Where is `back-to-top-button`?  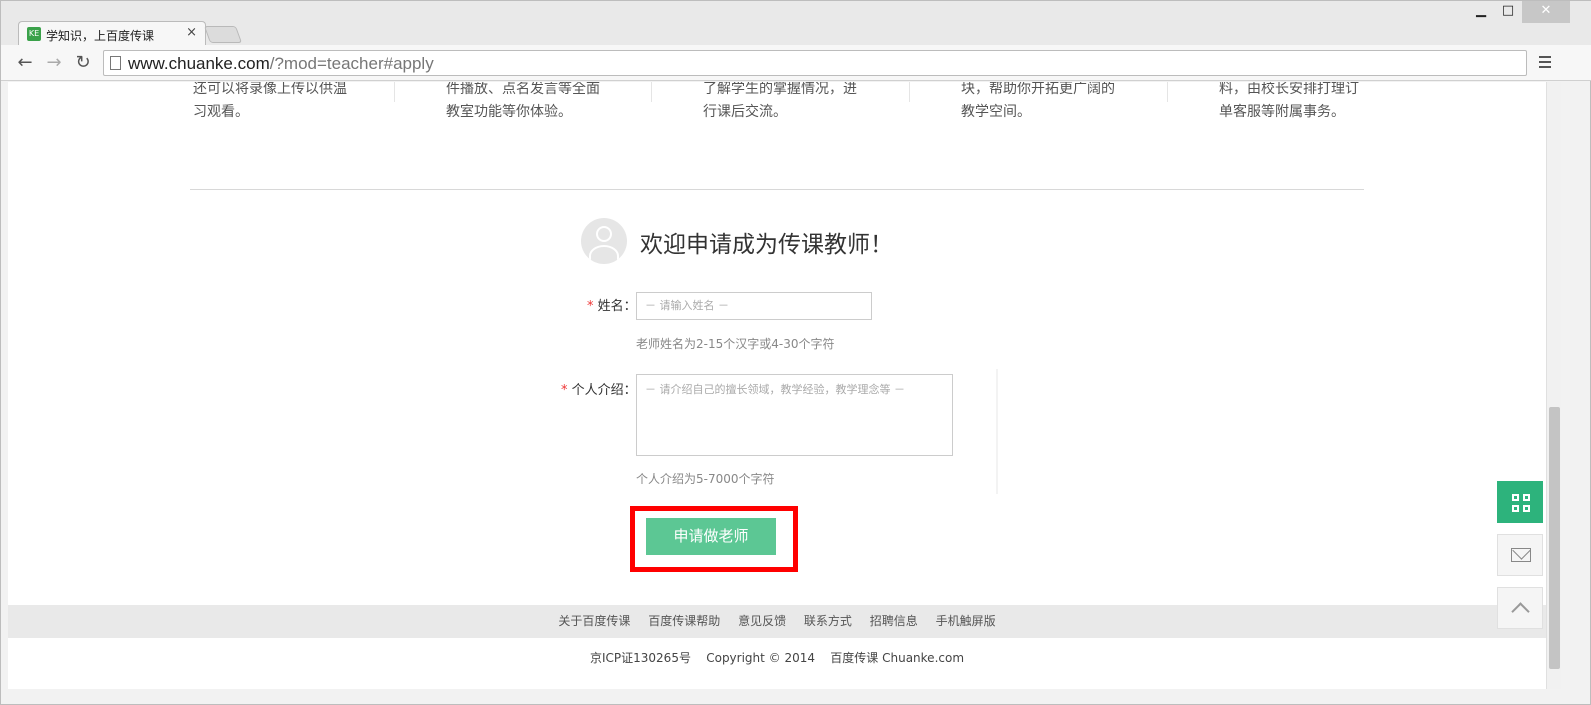 back-to-top-button is located at coordinates (1520, 608).